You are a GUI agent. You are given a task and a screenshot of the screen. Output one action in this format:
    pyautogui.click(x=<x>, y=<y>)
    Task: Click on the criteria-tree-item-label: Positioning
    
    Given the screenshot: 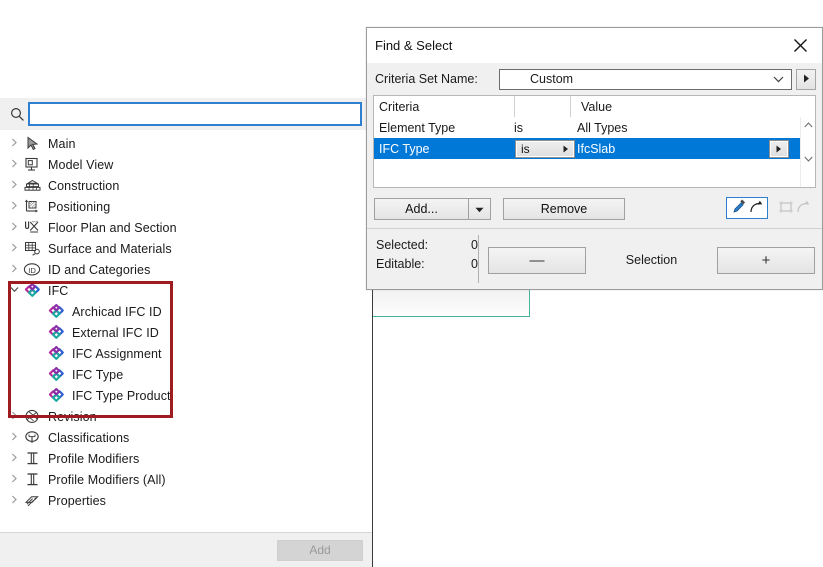 What is the action you would take?
    pyautogui.click(x=79, y=206)
    